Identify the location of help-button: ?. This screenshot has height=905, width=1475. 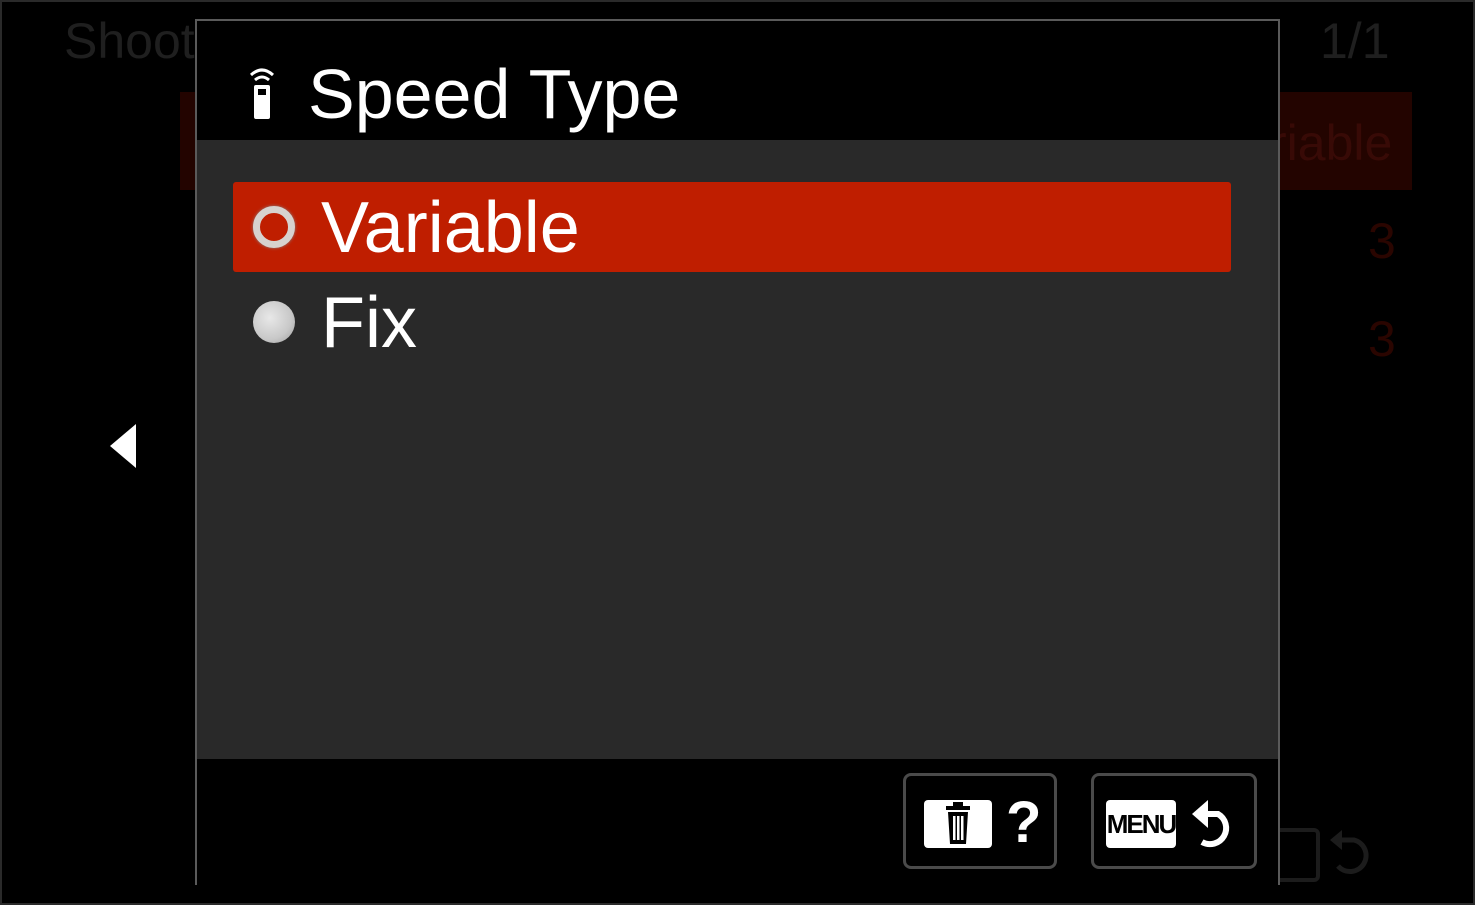
(980, 821).